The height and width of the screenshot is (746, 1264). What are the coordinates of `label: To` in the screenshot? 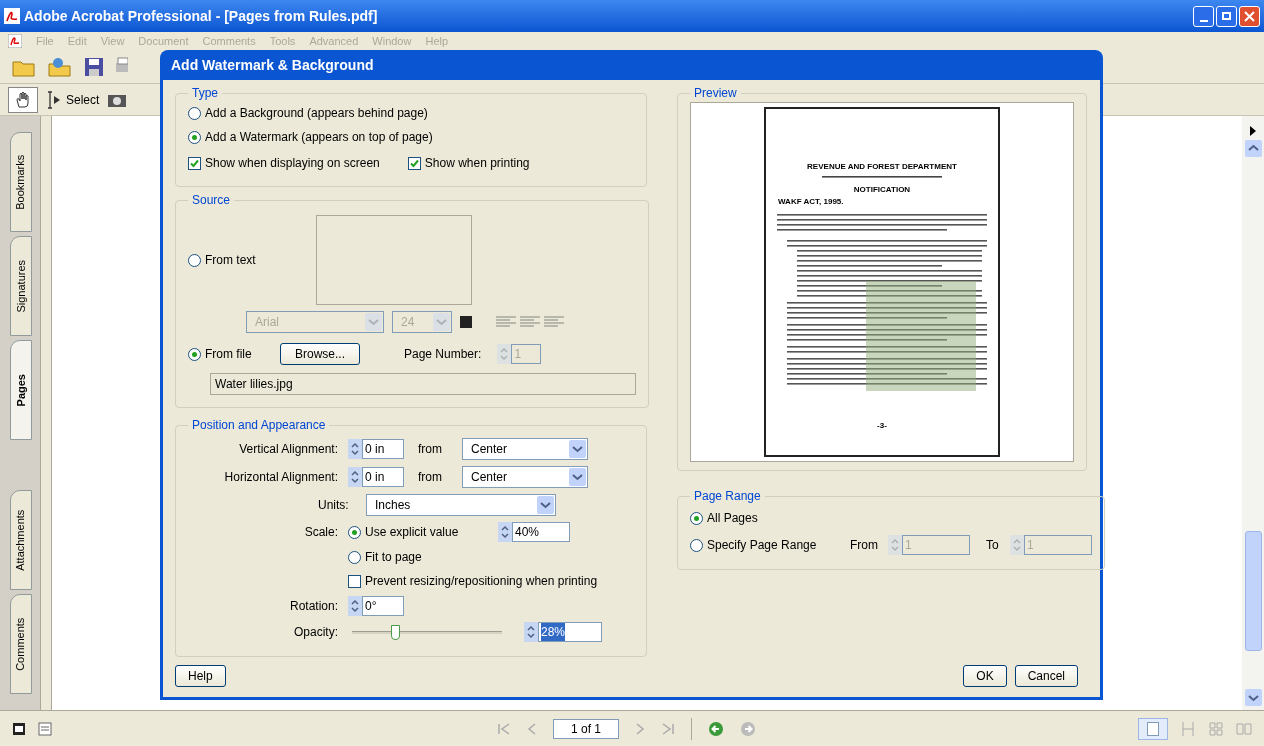 It's located at (993, 545).